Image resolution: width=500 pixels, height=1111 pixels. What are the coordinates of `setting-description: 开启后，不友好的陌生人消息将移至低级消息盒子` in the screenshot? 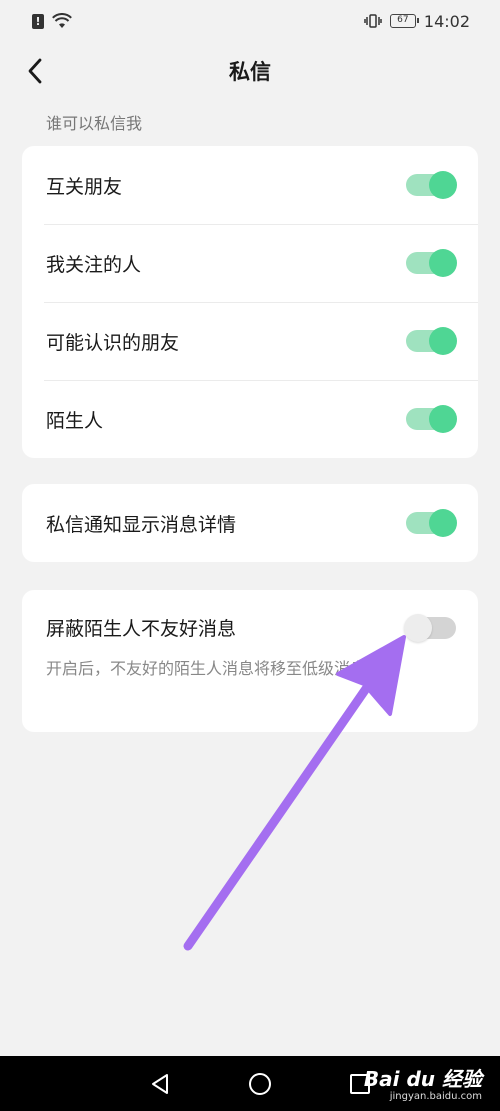 It's located at (222, 668).